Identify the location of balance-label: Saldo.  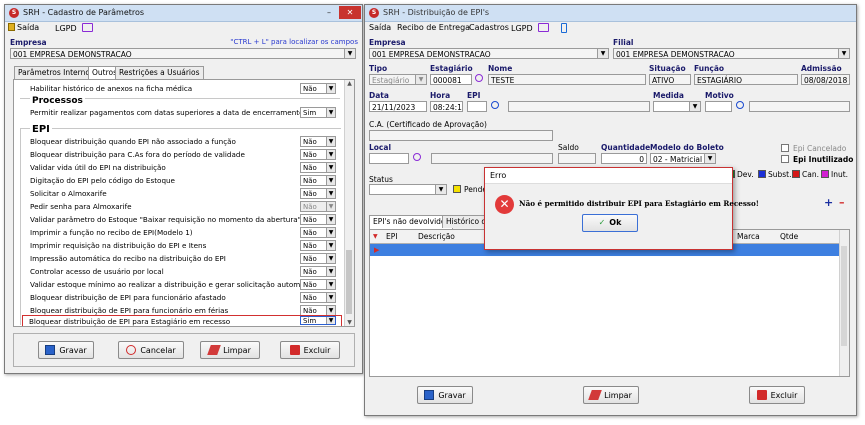
(568, 147).